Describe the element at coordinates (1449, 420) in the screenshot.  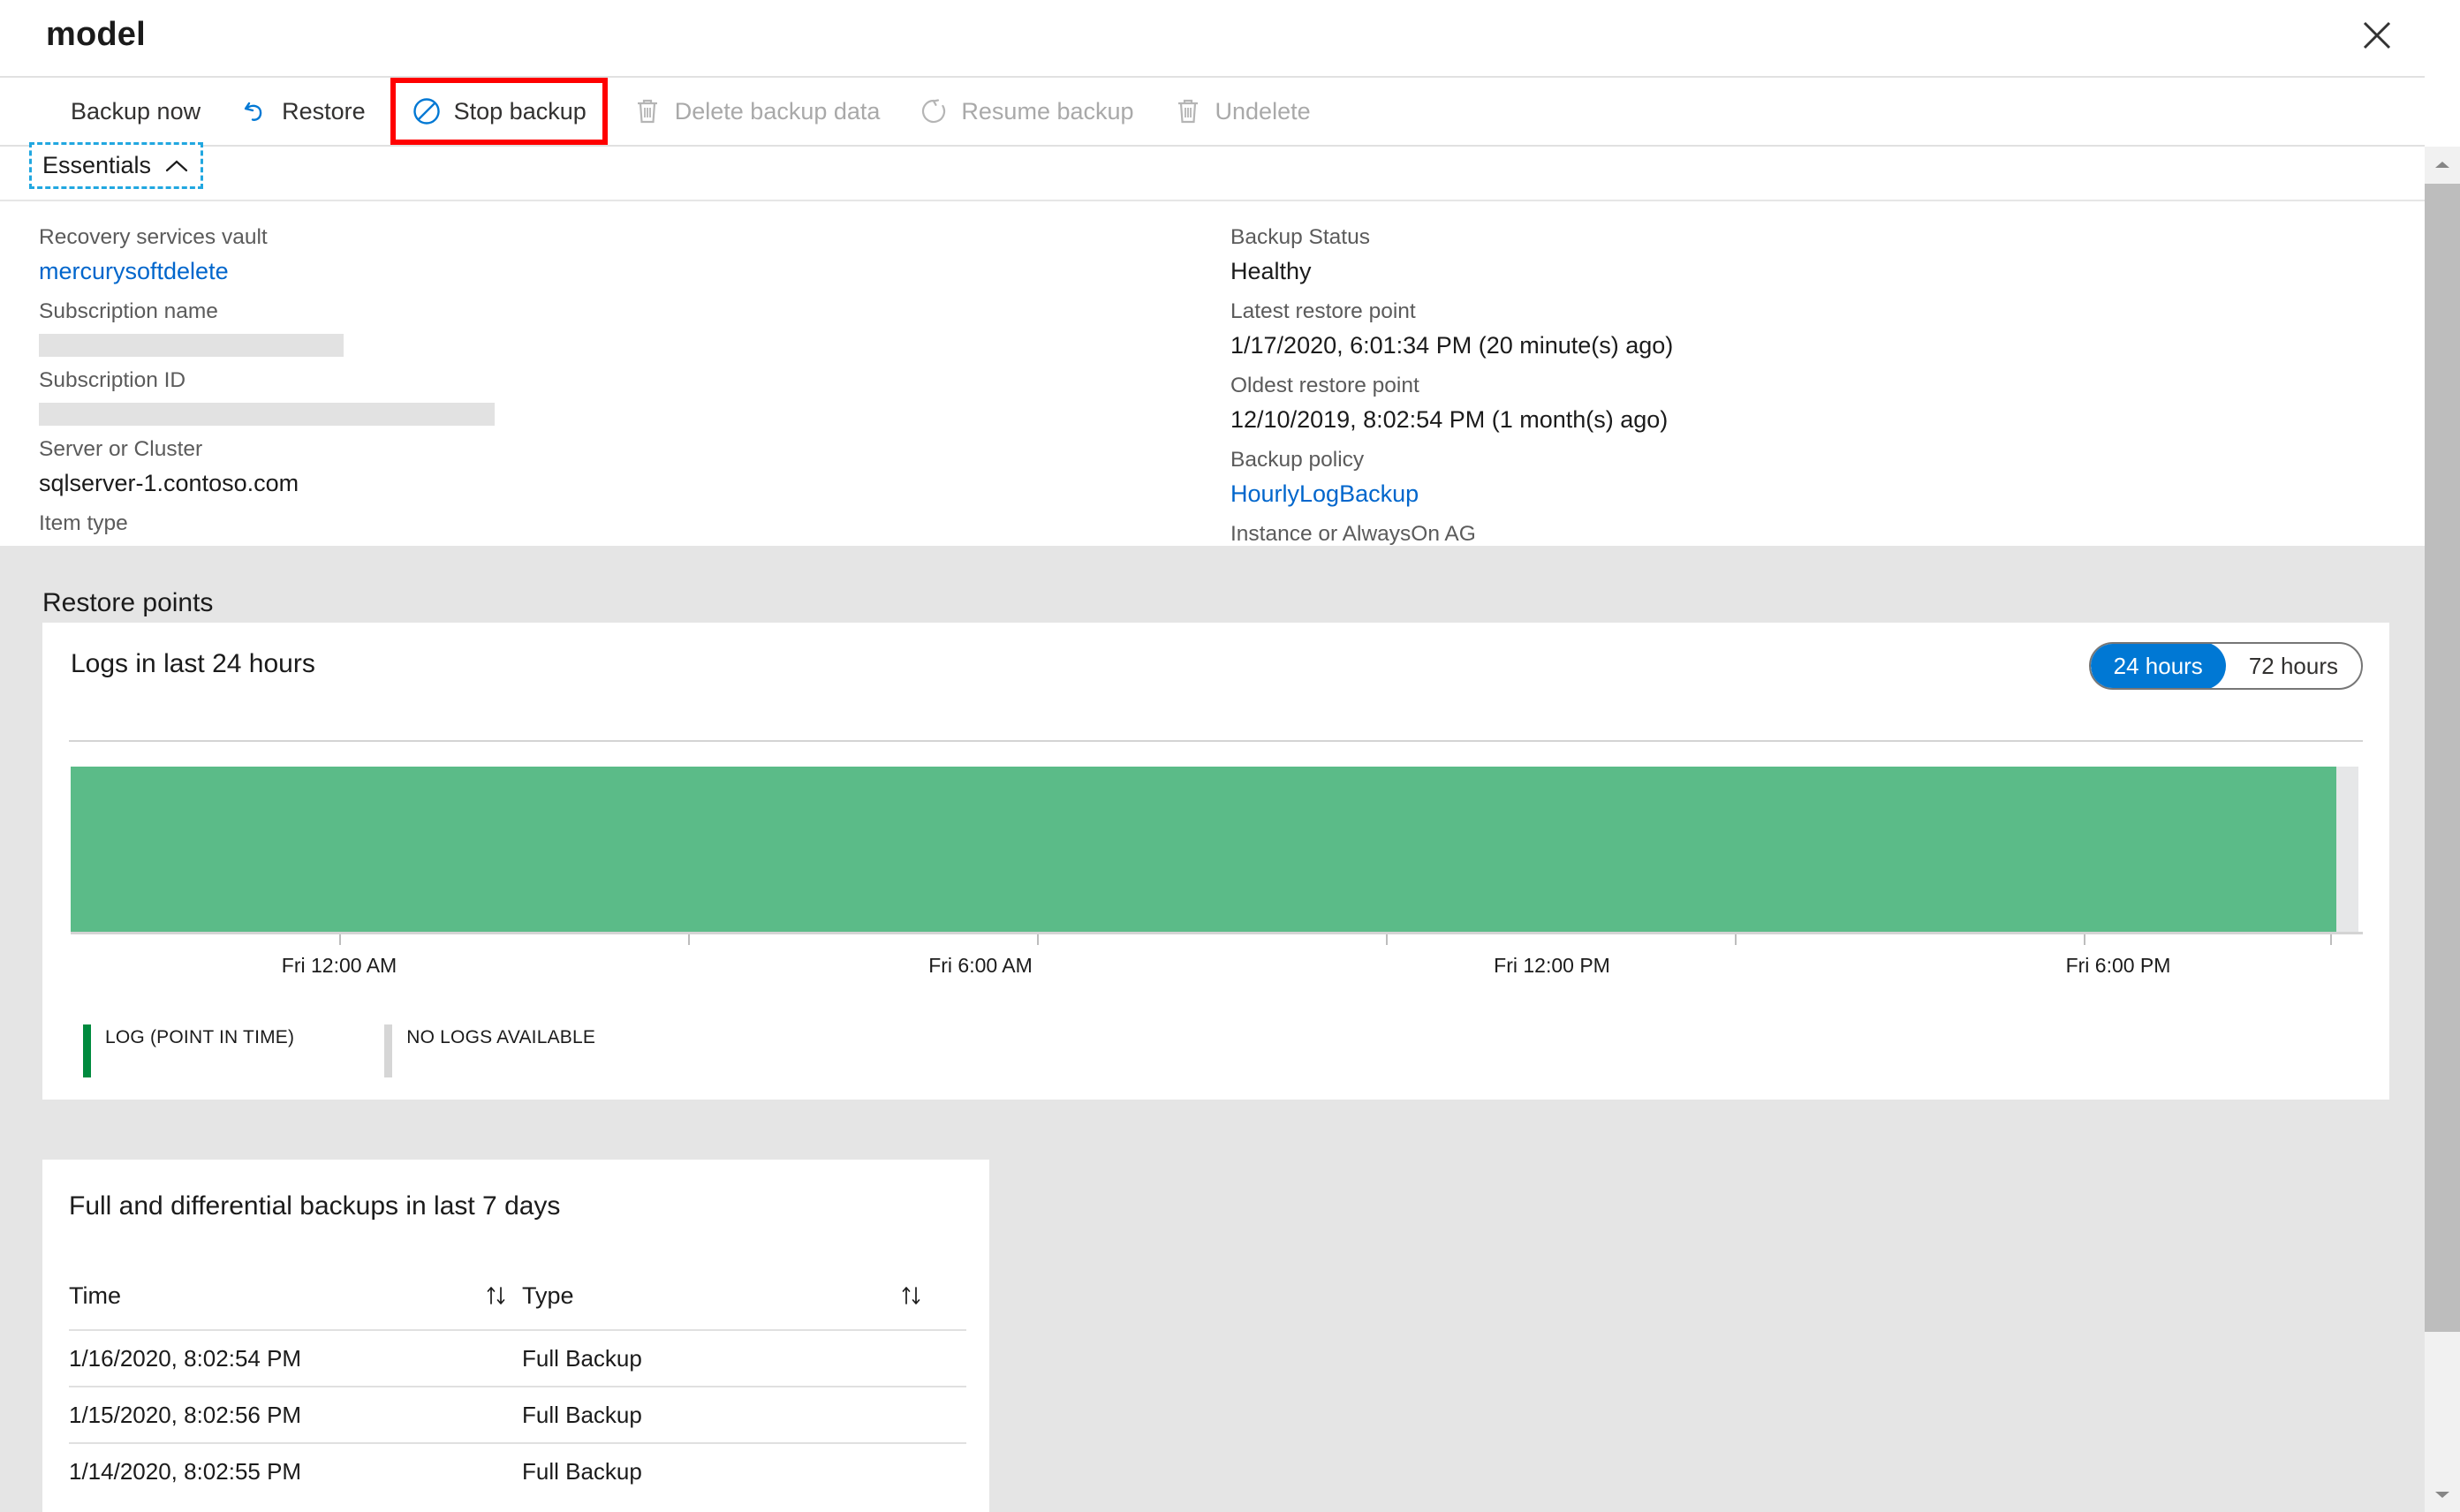
I see `field-value: 12/10/2019, 8:02:54 PM (1 month(s) ago)` at that location.